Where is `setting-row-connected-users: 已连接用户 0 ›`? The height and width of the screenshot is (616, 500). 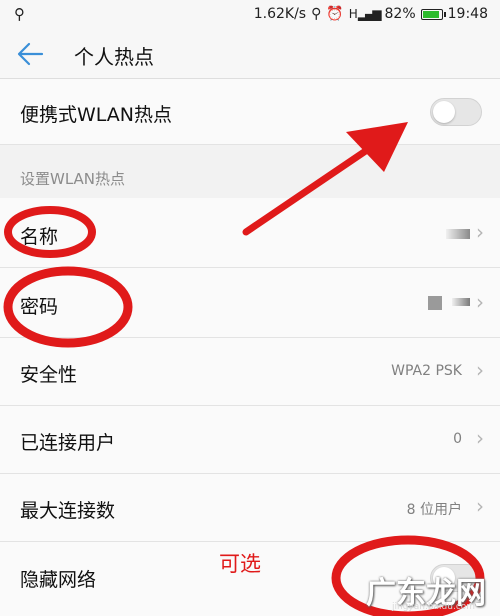 setting-row-connected-users: 已连接用户 0 › is located at coordinates (250, 440).